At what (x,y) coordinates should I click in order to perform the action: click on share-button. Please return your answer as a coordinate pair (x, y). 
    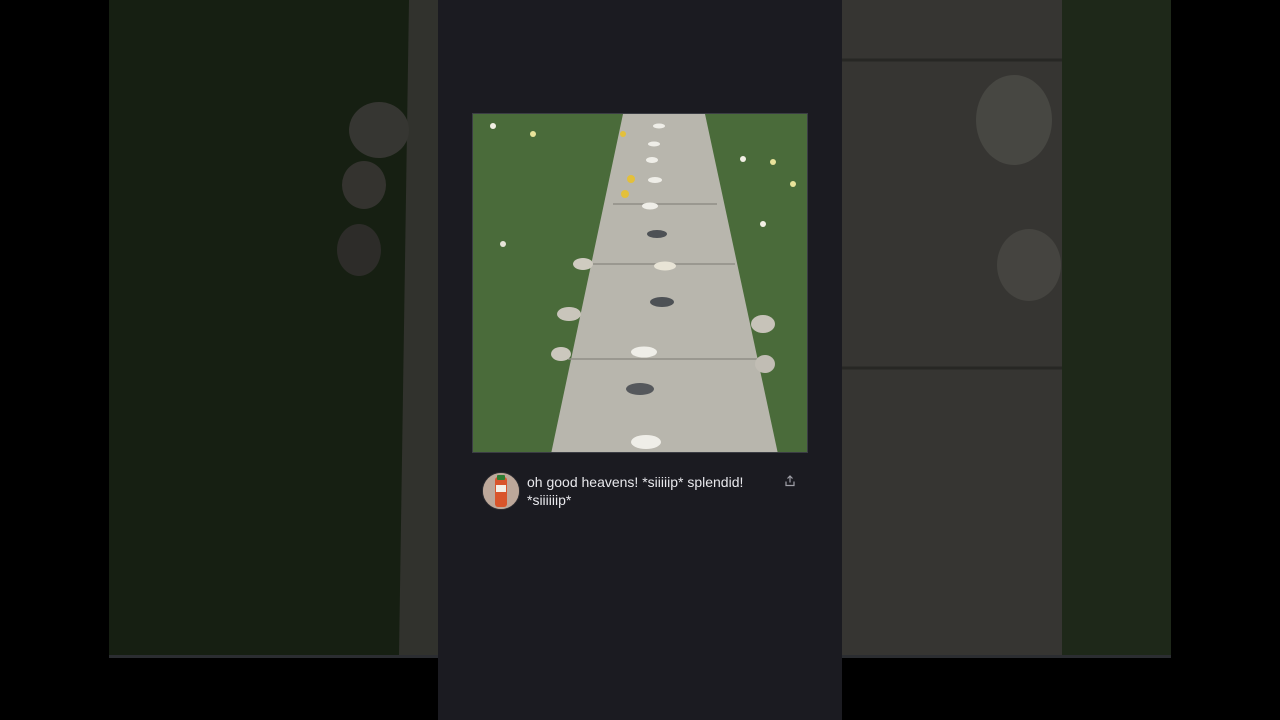
    Looking at the image, I should click on (790, 481).